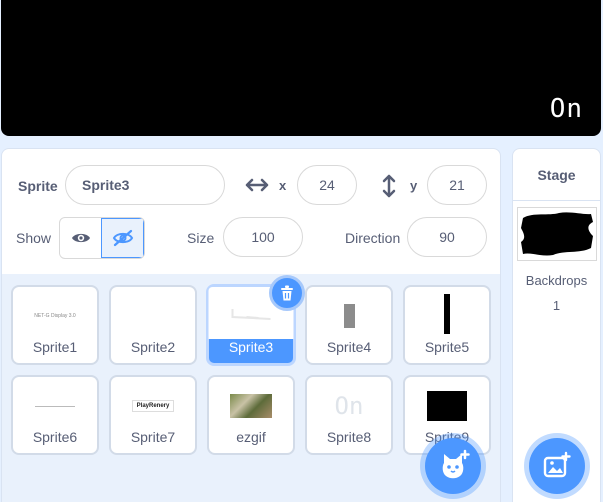  Describe the element at coordinates (263, 237) in the screenshot. I see `size-input: 100` at that location.